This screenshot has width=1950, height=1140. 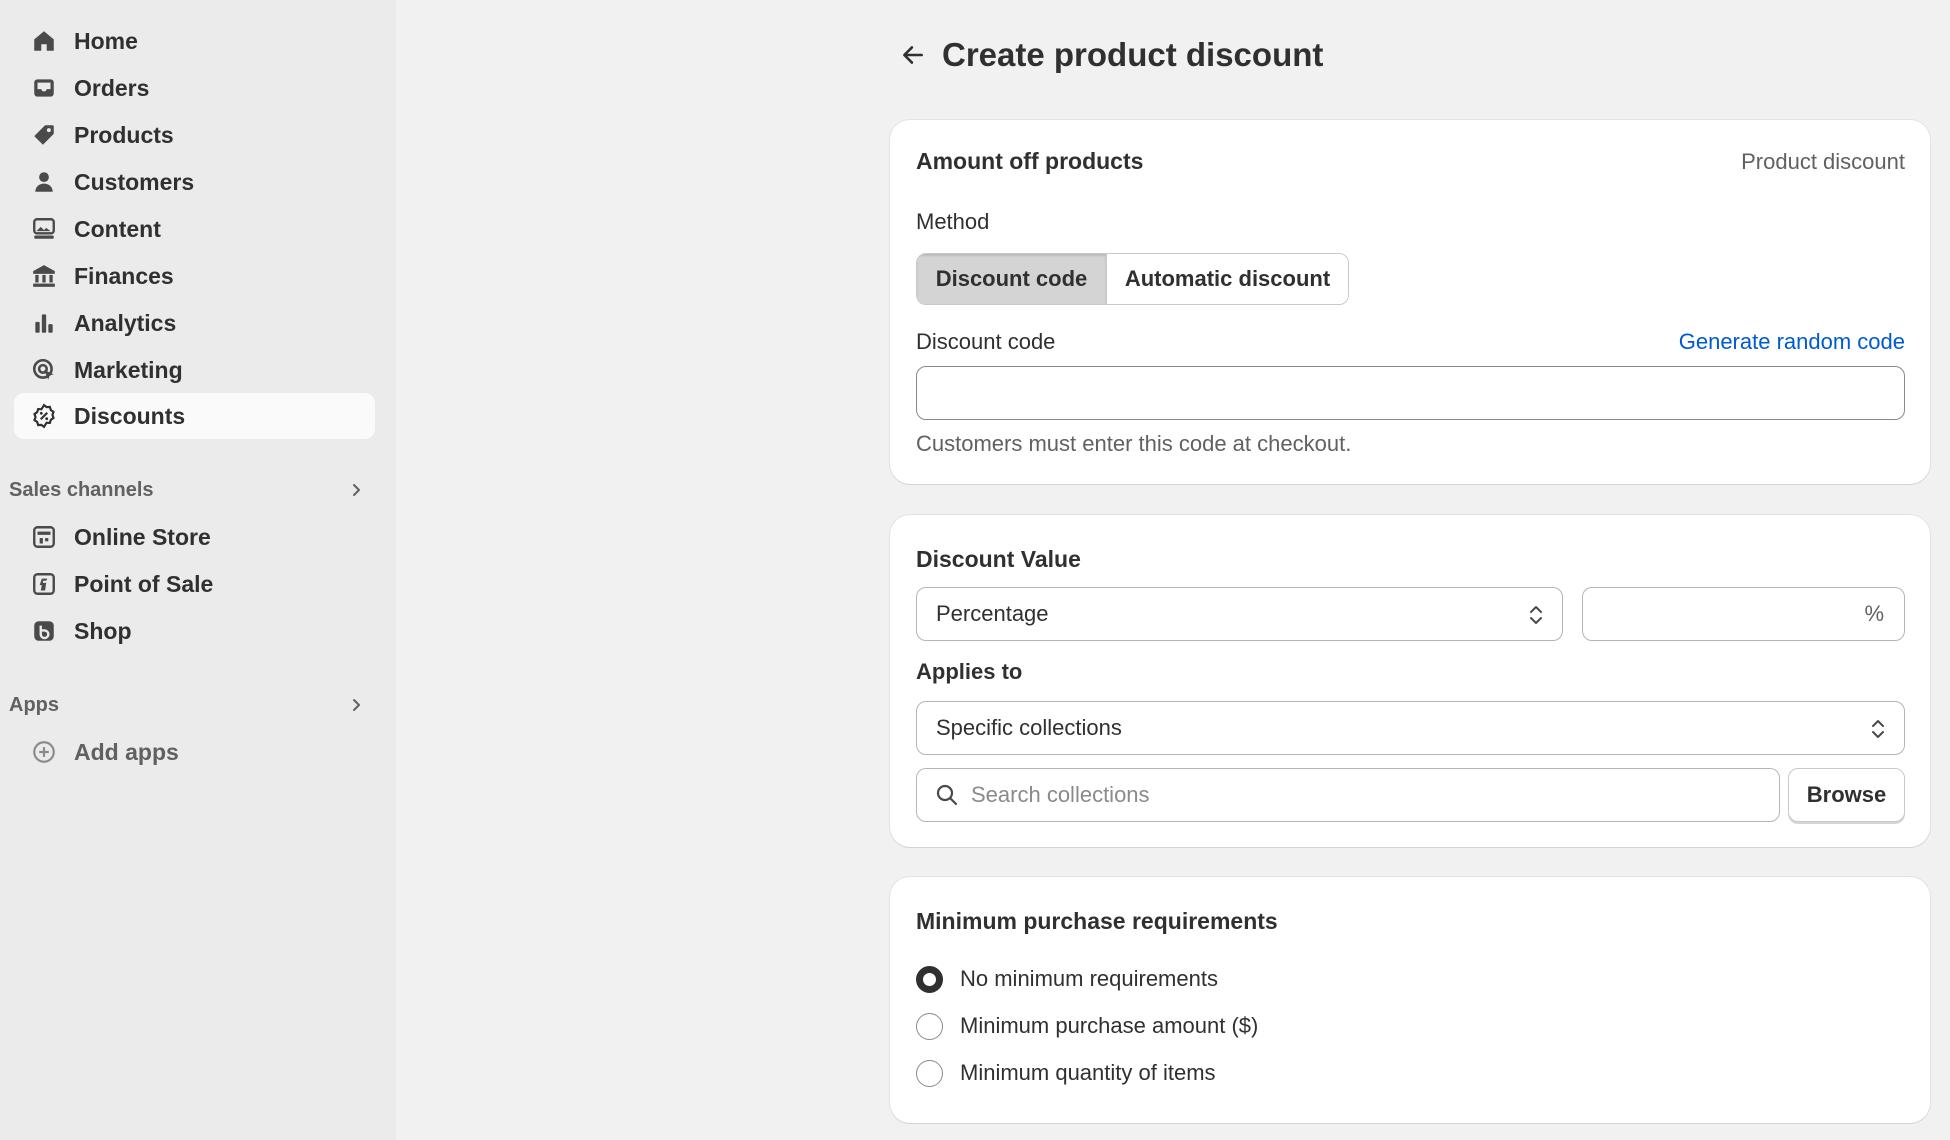 I want to click on card-title: Amount off products, so click(x=1030, y=161).